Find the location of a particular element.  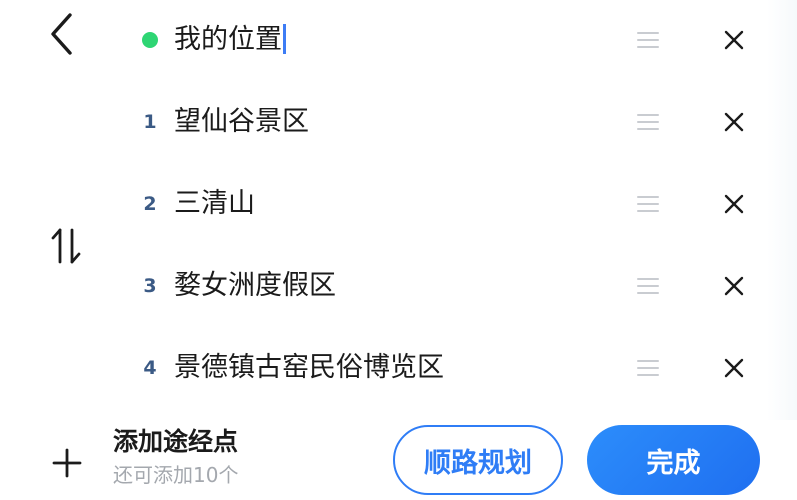

done-button: 完成 is located at coordinates (673, 460).